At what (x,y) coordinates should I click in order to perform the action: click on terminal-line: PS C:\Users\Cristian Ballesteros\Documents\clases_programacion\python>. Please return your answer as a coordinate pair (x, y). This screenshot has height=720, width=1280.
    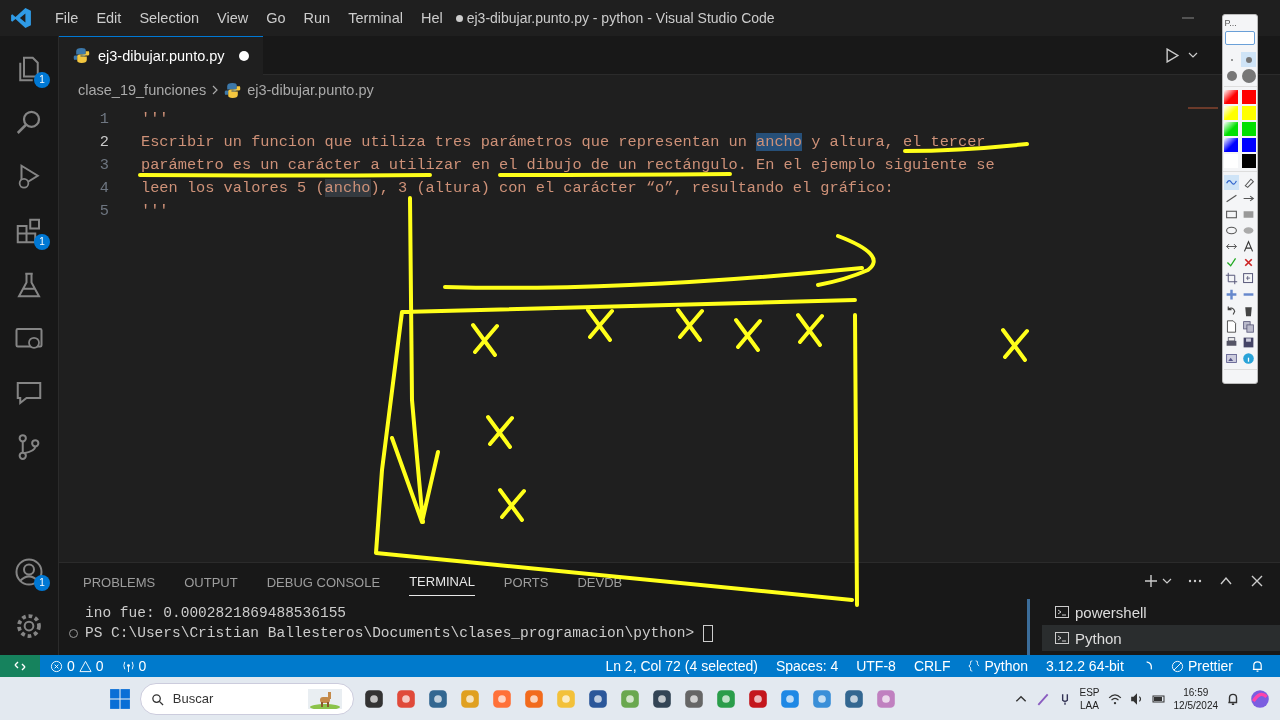
    Looking at the image, I should click on (390, 633).